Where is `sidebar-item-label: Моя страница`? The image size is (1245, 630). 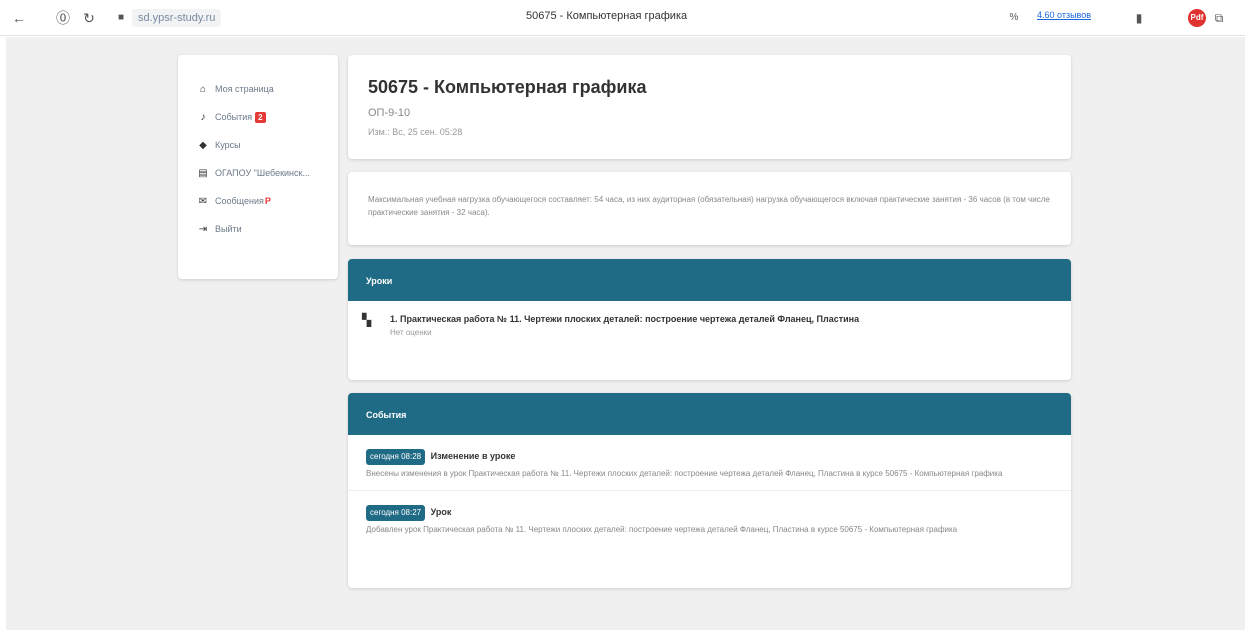
sidebar-item-label: Моя страница is located at coordinates (244, 89).